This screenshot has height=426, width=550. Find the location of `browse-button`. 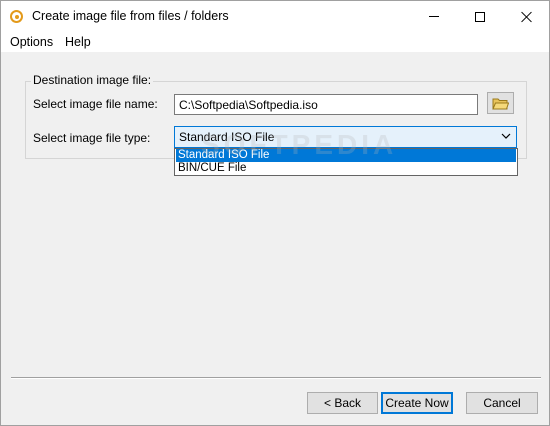

browse-button is located at coordinates (500, 103).